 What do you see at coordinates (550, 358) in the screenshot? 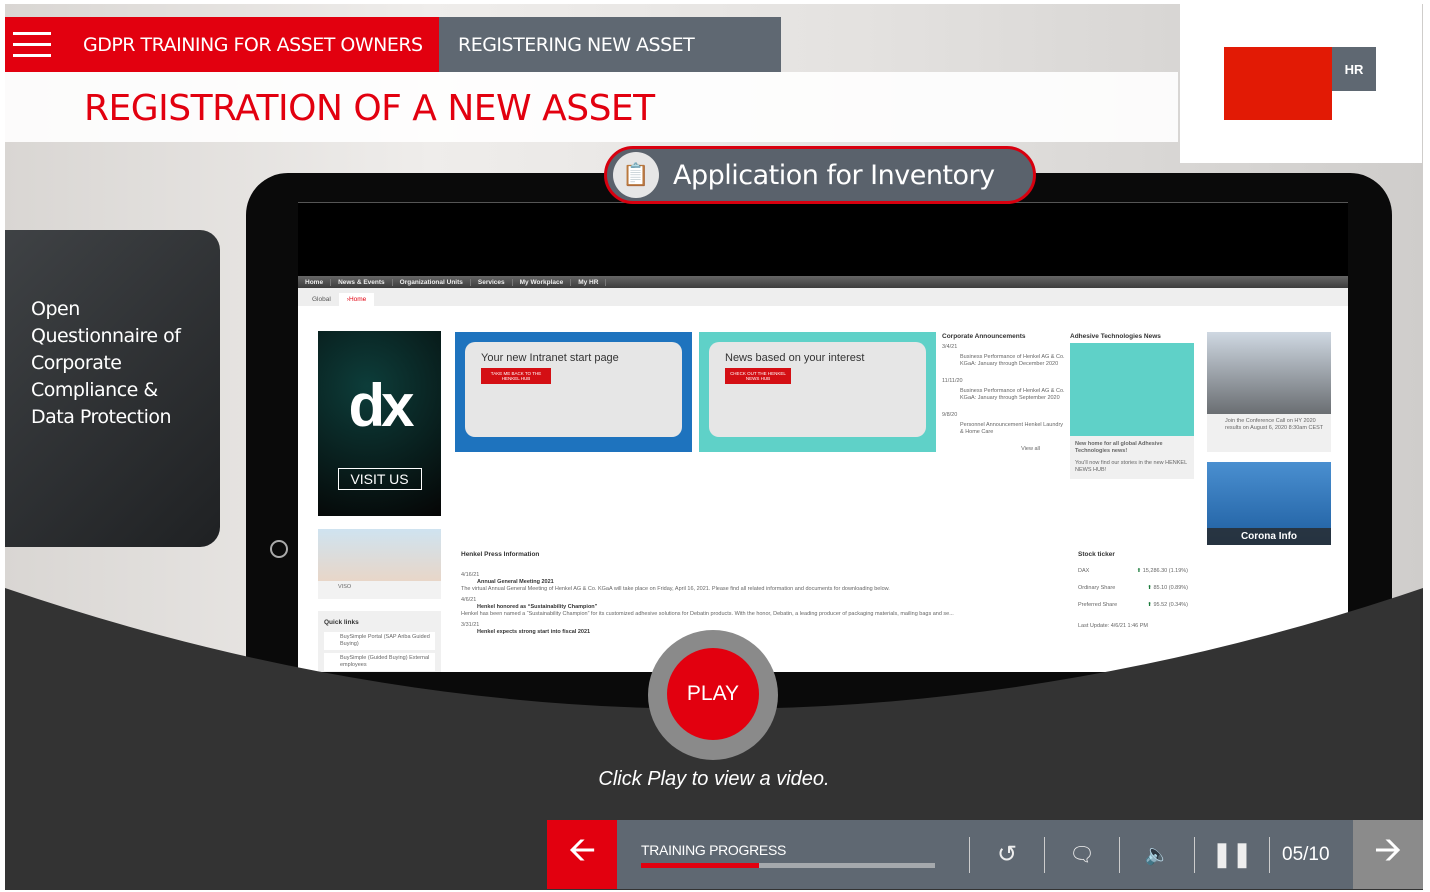
I see `banner-title: Your new Intranet start page` at bounding box center [550, 358].